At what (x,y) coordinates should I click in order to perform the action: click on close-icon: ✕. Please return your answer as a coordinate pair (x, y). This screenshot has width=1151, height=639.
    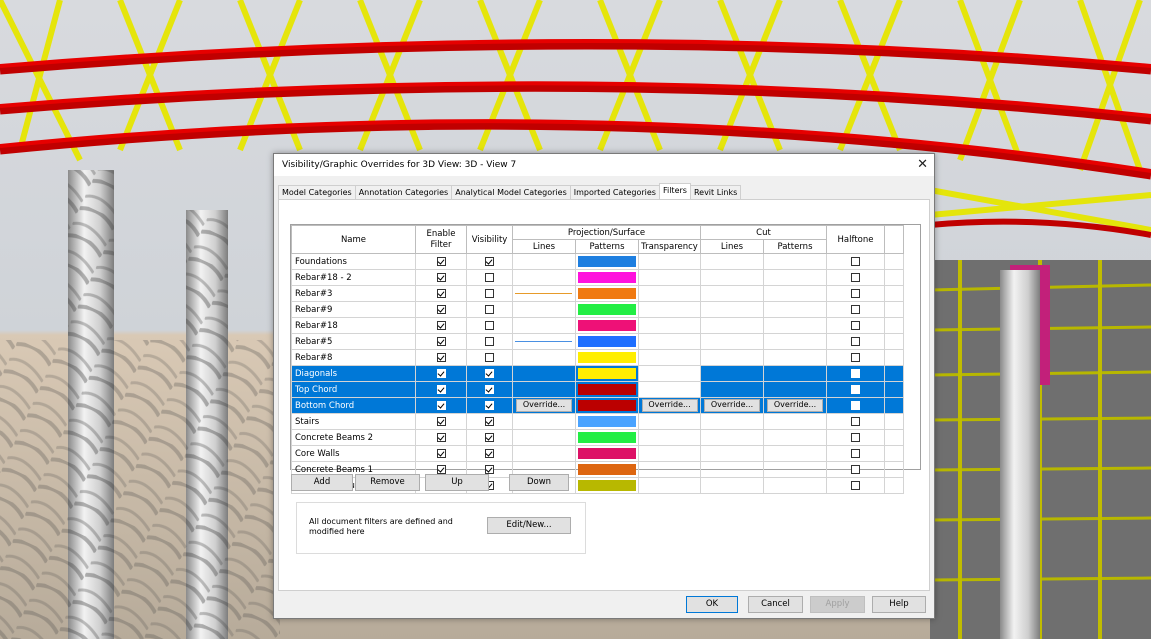
    Looking at the image, I should click on (922, 164).